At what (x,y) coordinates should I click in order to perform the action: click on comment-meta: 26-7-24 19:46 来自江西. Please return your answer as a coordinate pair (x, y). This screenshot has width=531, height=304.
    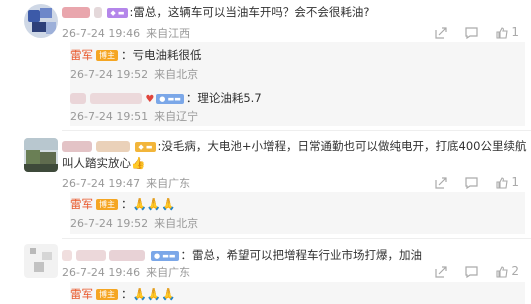
    Looking at the image, I should click on (129, 34).